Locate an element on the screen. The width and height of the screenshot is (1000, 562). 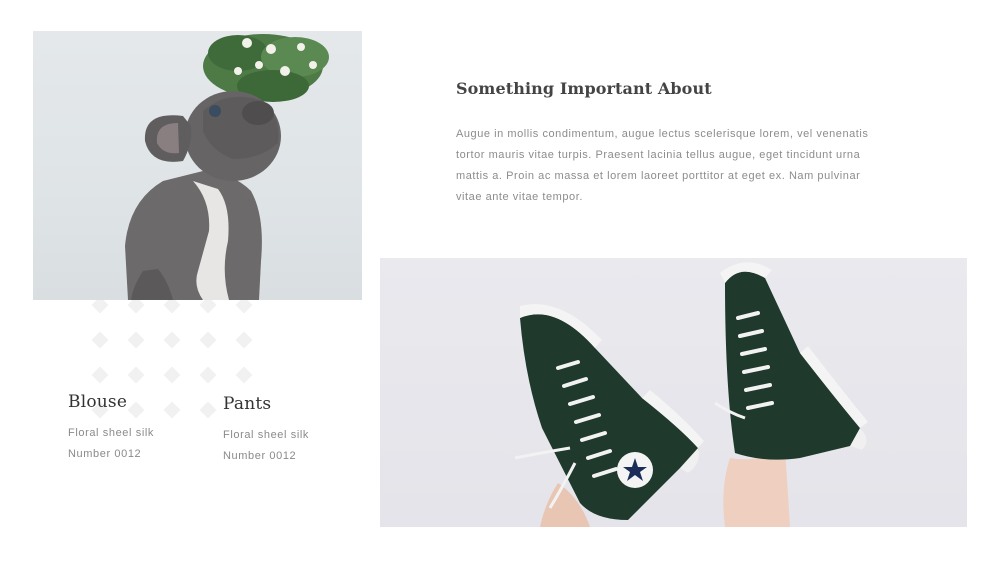
product-title: Pants is located at coordinates (247, 404).